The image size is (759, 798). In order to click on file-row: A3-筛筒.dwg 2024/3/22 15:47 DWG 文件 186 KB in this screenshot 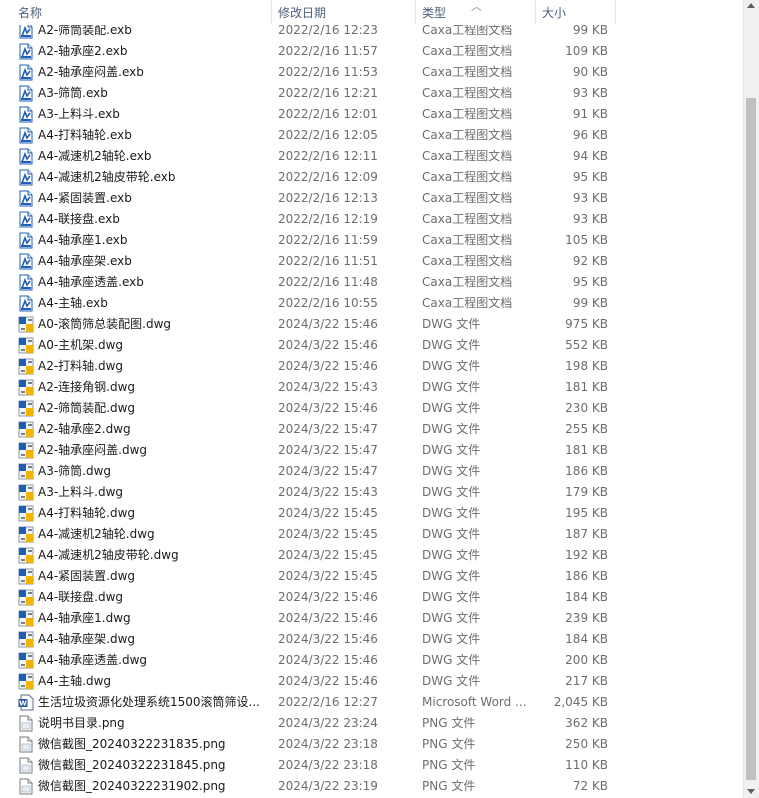, I will do `click(371, 471)`.